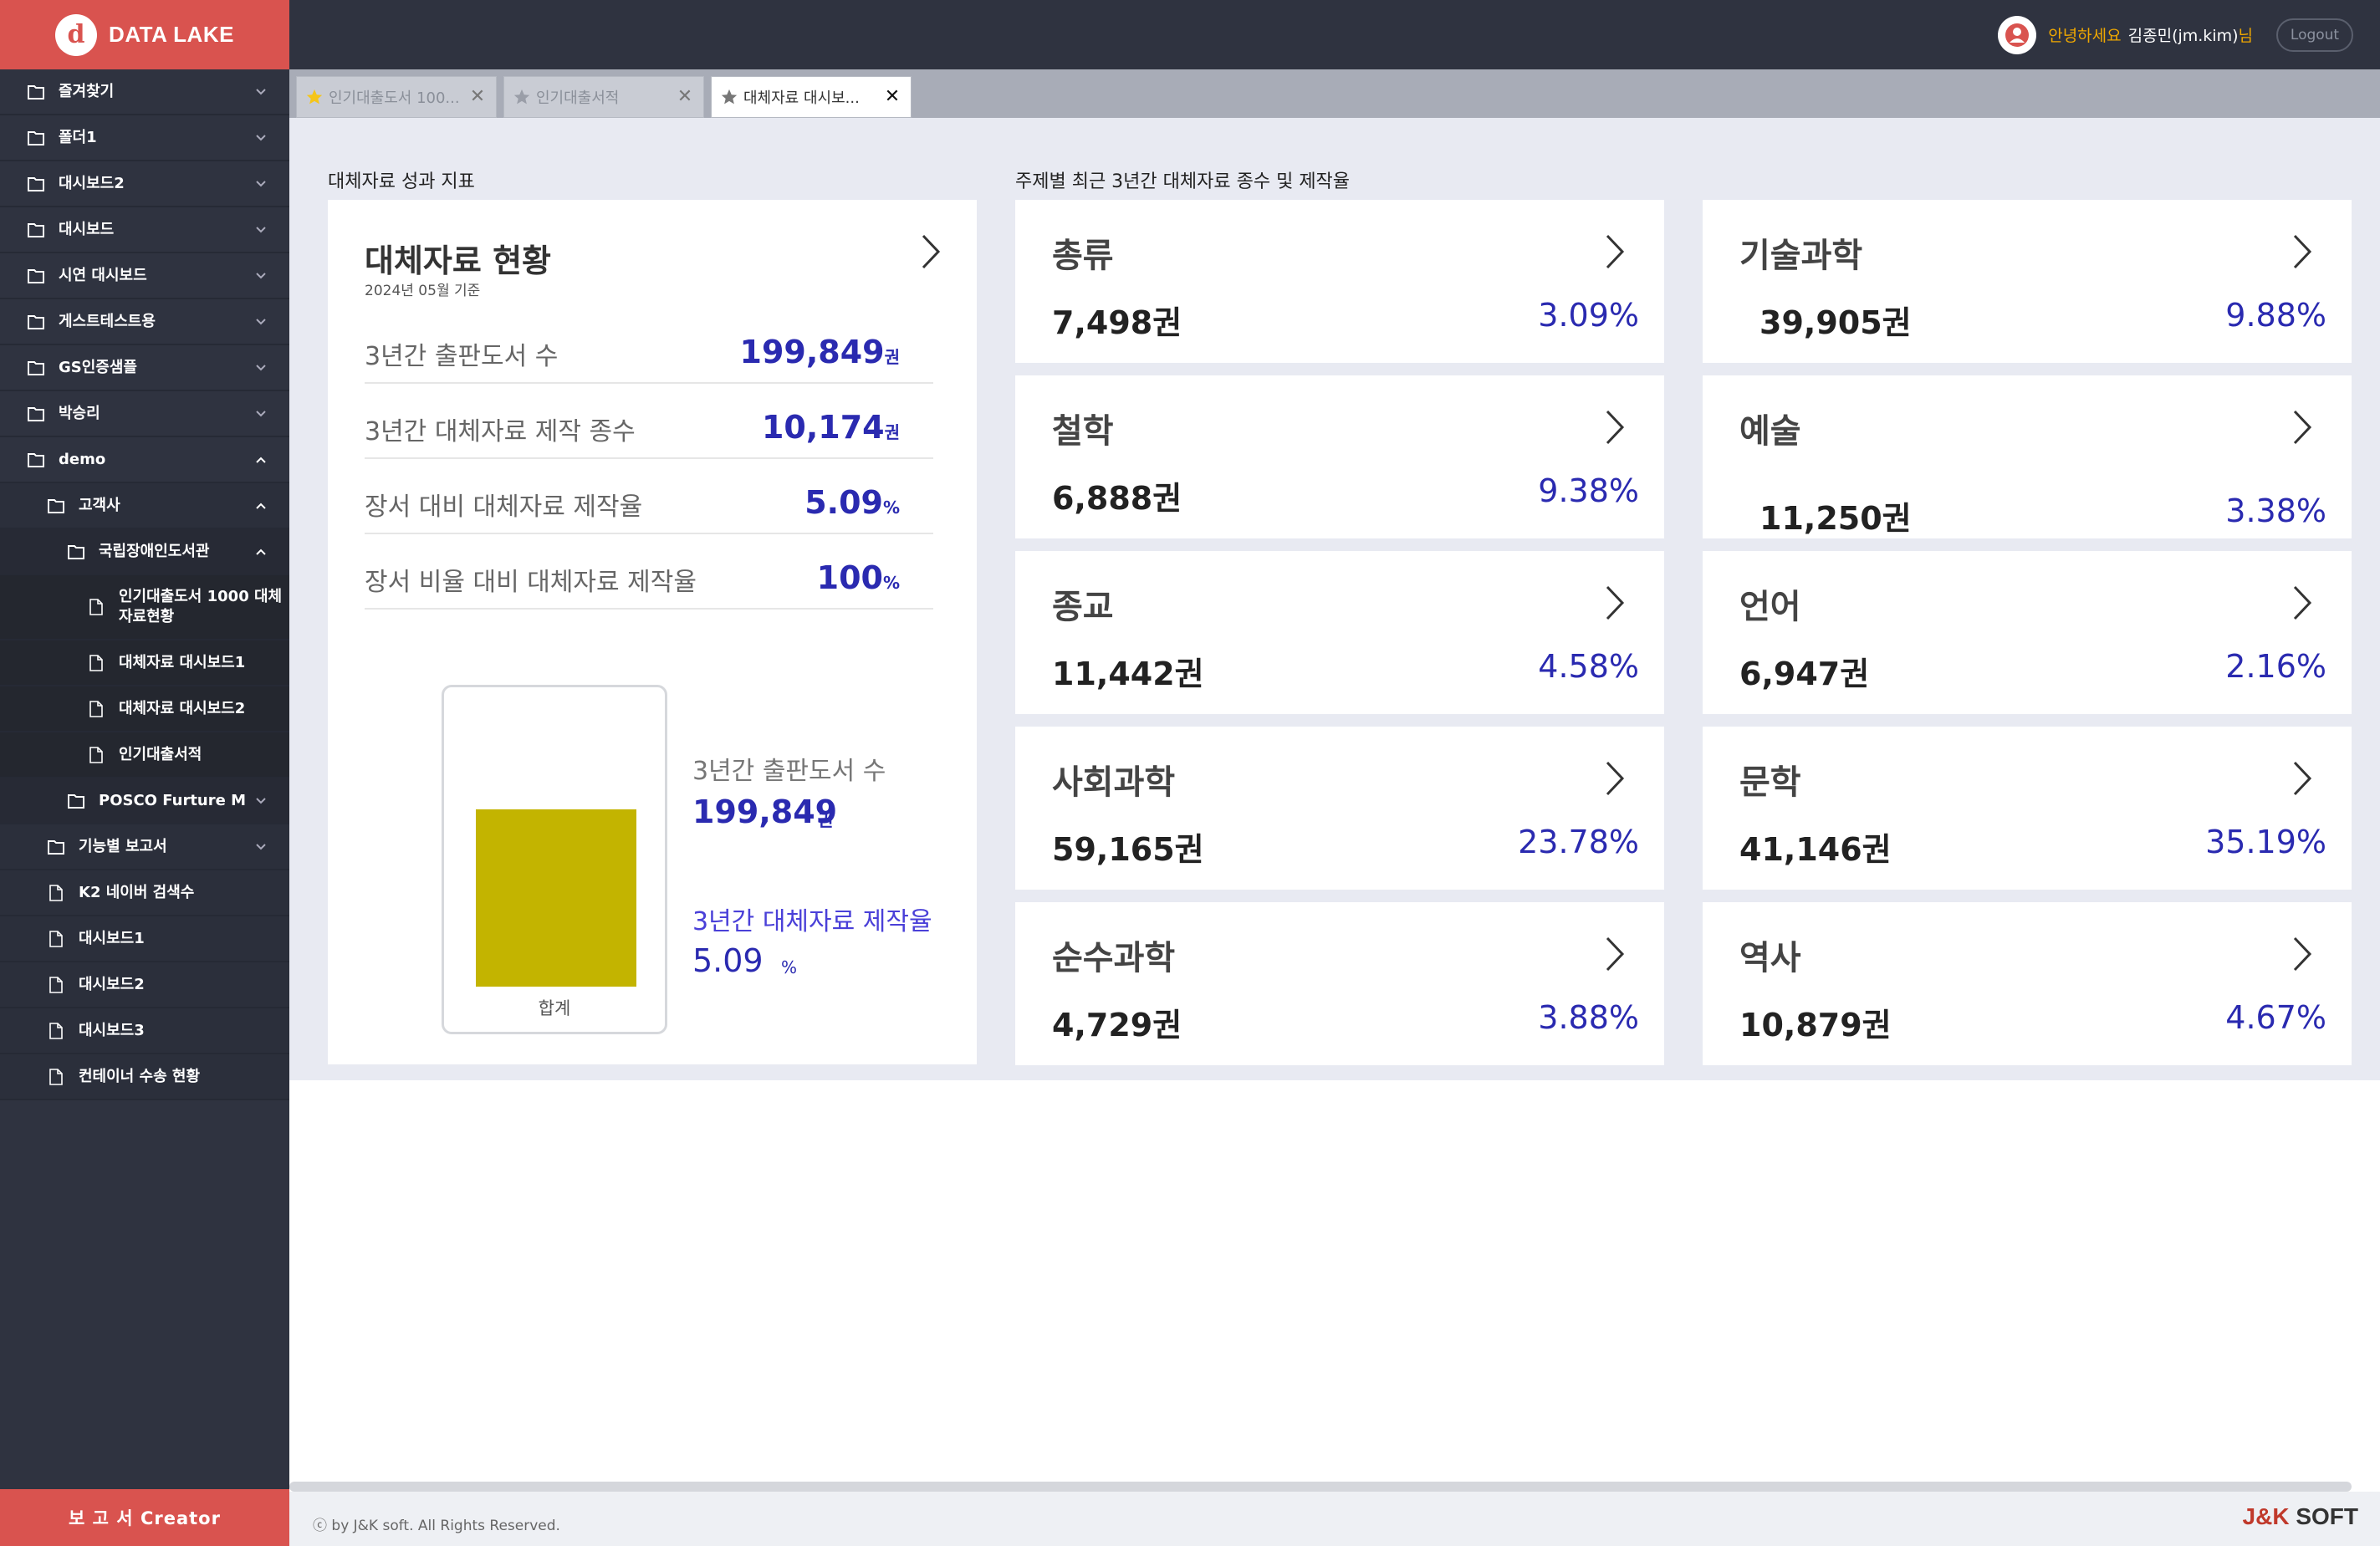 The image size is (2380, 1546). Describe the element at coordinates (144, 276) in the screenshot. I see `sidebar-item: 시연 대시보드` at that location.